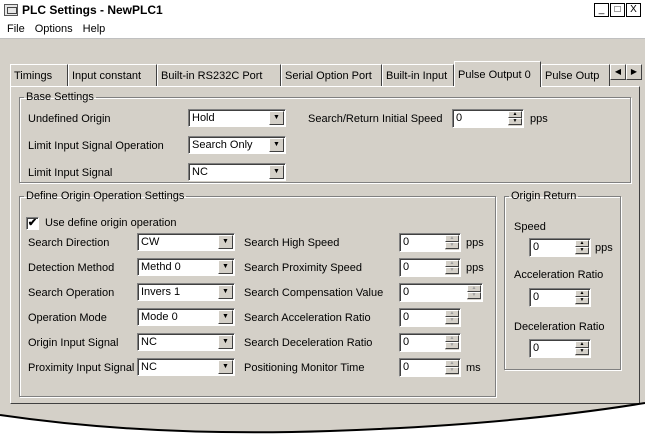  What do you see at coordinates (406, 317) in the screenshot?
I see `origin-right-value-3: 0` at bounding box center [406, 317].